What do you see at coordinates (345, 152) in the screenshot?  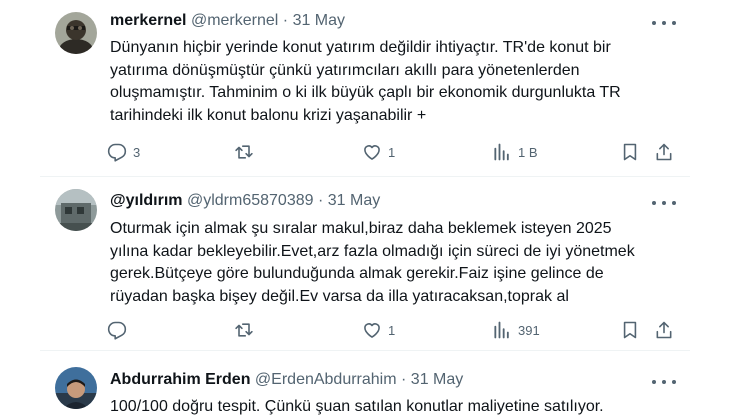 I see `action-bar: 3 1 1 B` at bounding box center [345, 152].